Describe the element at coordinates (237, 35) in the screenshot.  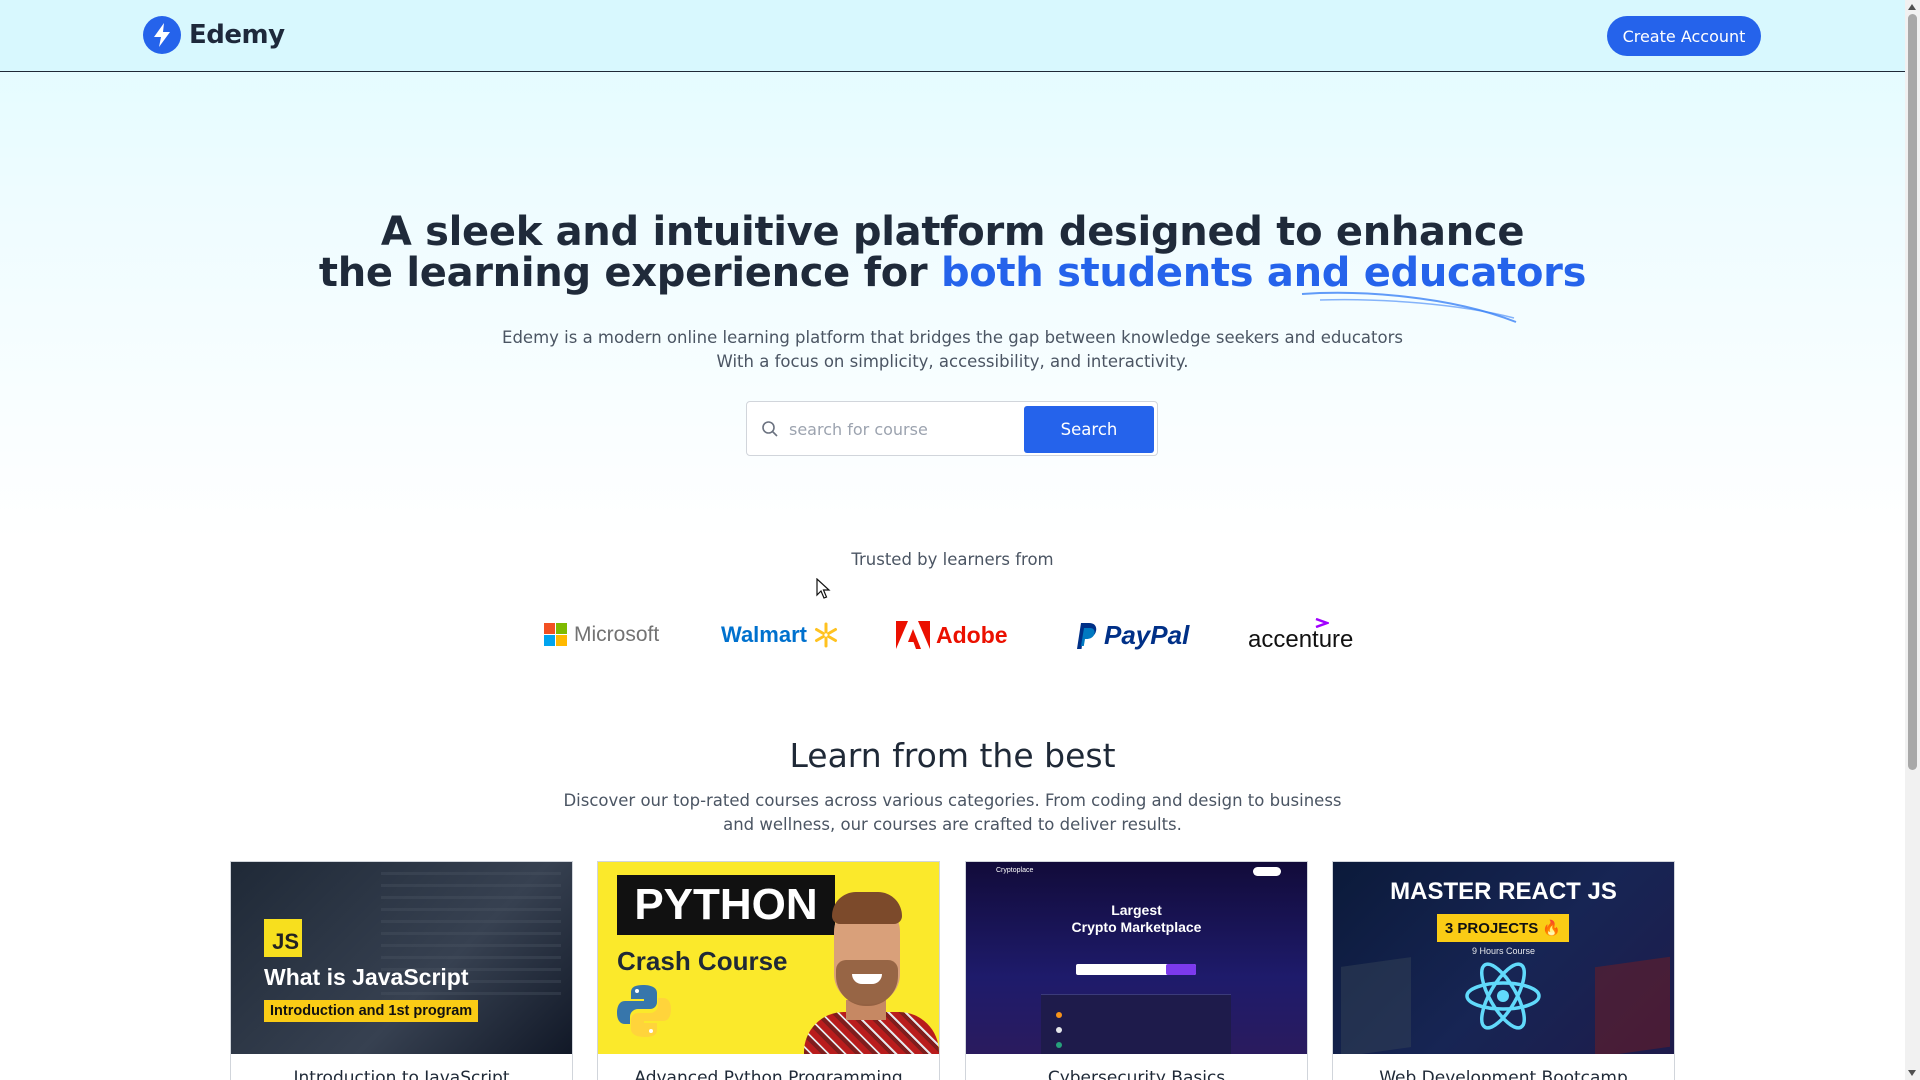
I see `logo-text: Edemy` at that location.